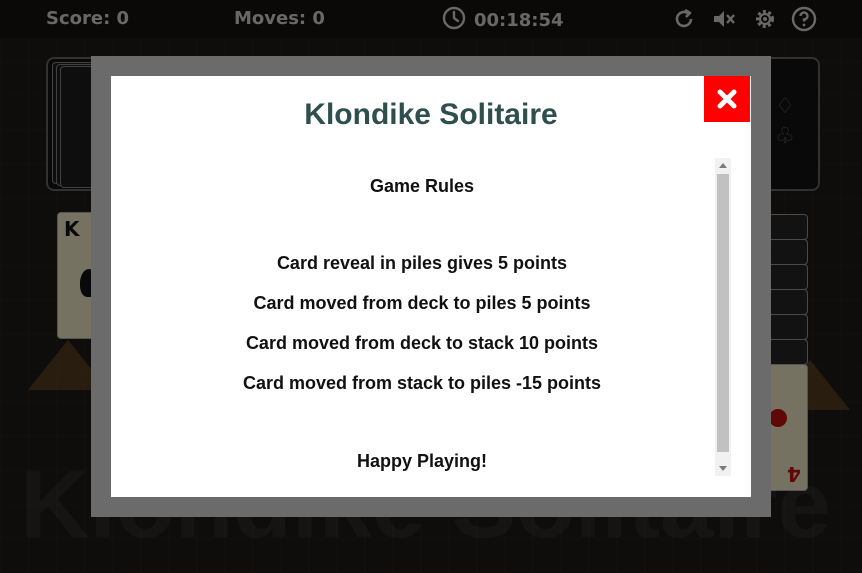  What do you see at coordinates (723, 468) in the screenshot?
I see `scroll-down-arrow-icon` at bounding box center [723, 468].